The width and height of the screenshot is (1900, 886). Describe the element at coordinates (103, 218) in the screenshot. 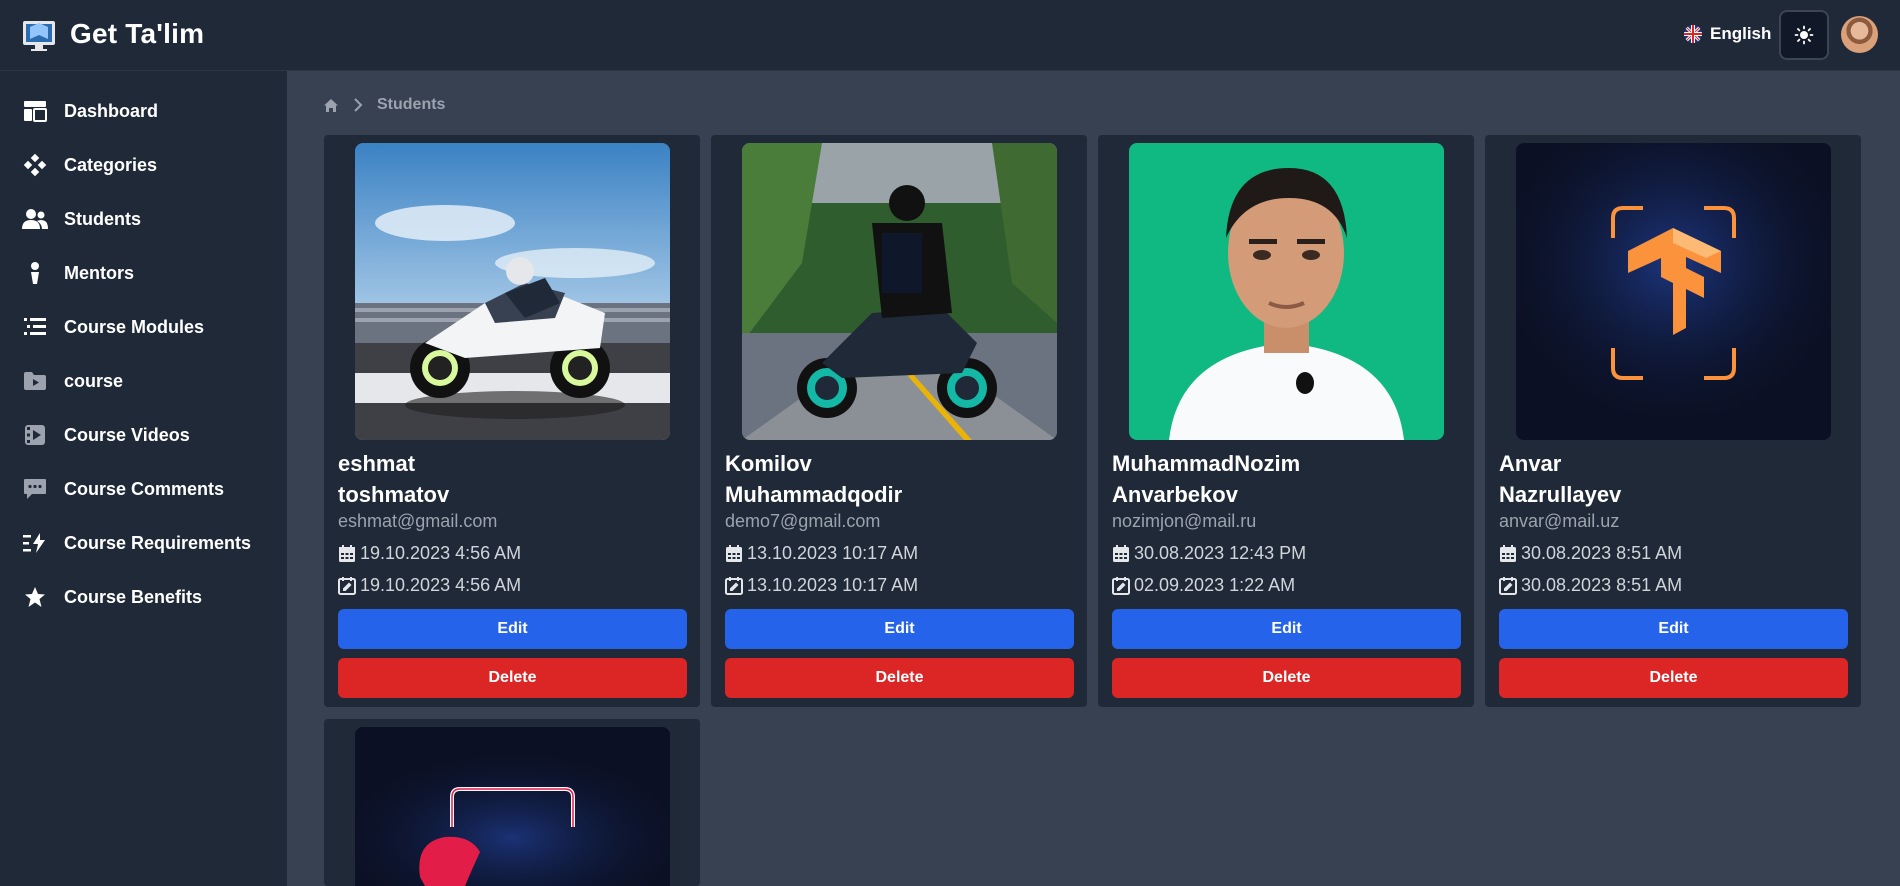

I see `sidebar-item-label: Students` at that location.